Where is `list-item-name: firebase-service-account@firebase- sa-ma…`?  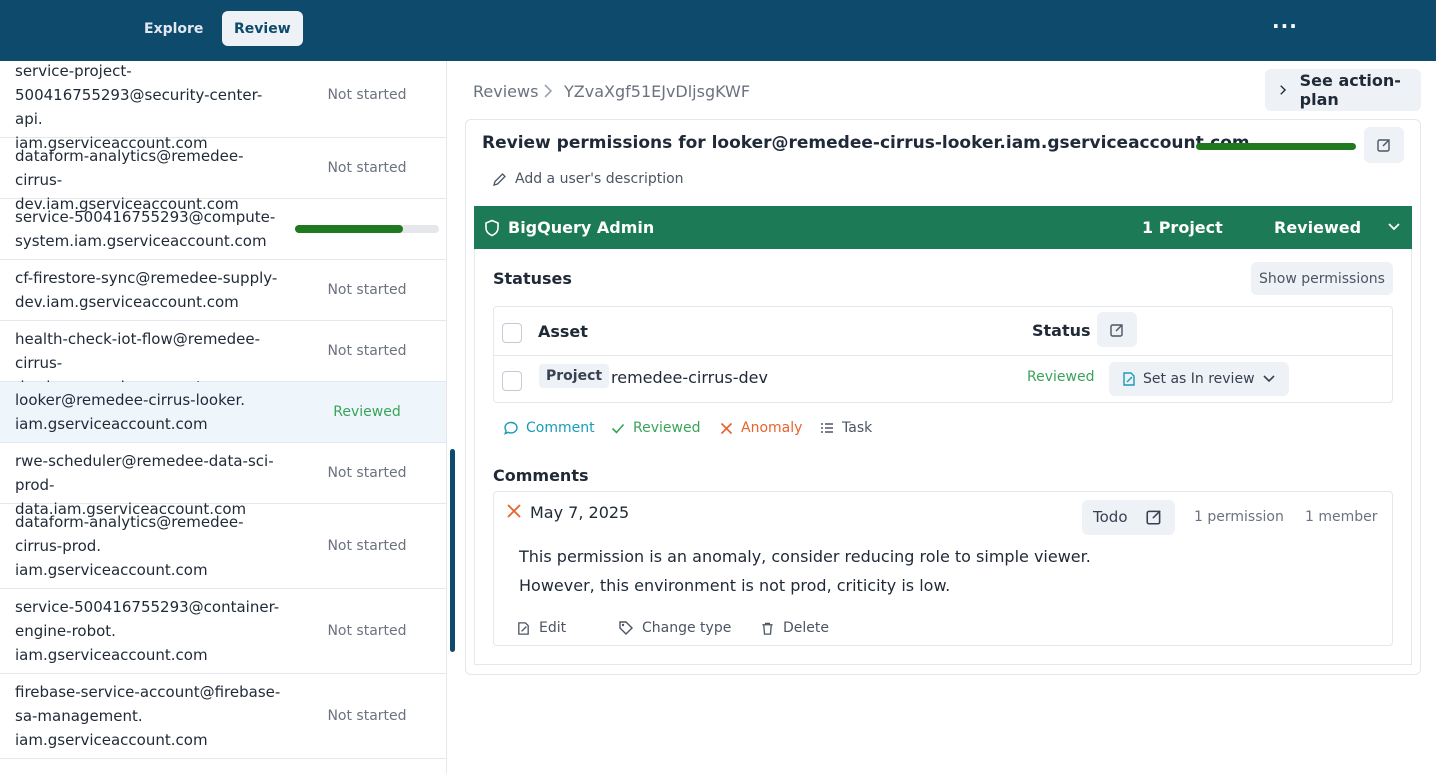 list-item-name: firebase-service-account@firebase- sa-ma… is located at coordinates (148, 716).